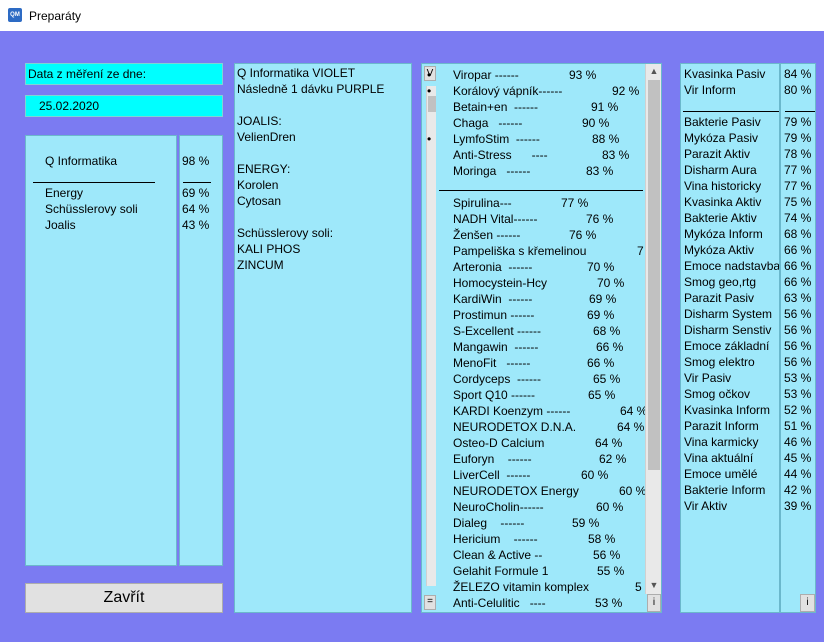  What do you see at coordinates (797, 202) in the screenshot?
I see `category-value: 75 %` at bounding box center [797, 202].